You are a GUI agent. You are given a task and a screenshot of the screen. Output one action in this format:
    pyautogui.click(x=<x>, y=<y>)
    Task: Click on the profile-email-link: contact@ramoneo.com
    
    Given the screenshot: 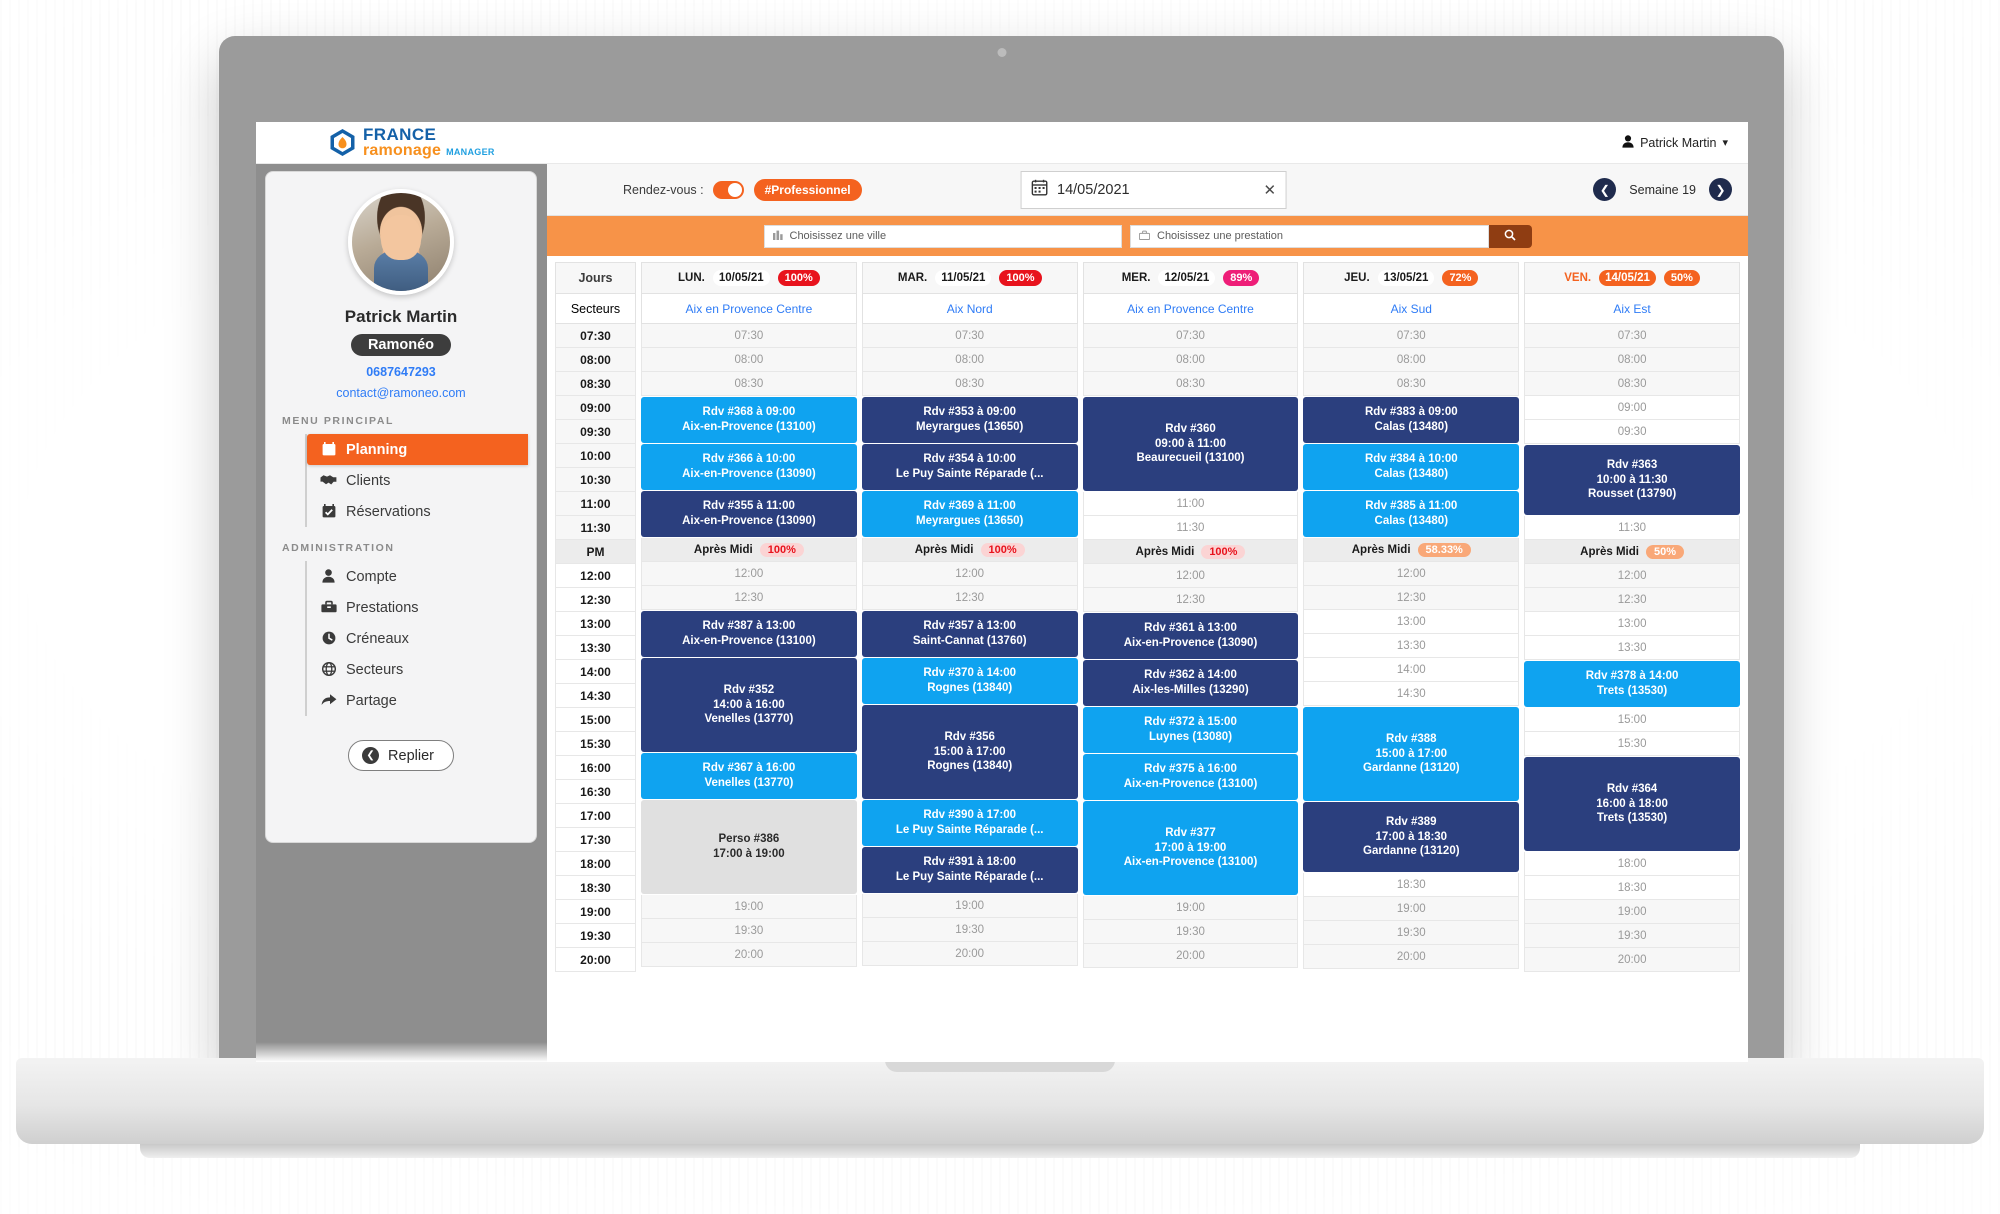 What is the action you would take?
    pyautogui.click(x=400, y=393)
    